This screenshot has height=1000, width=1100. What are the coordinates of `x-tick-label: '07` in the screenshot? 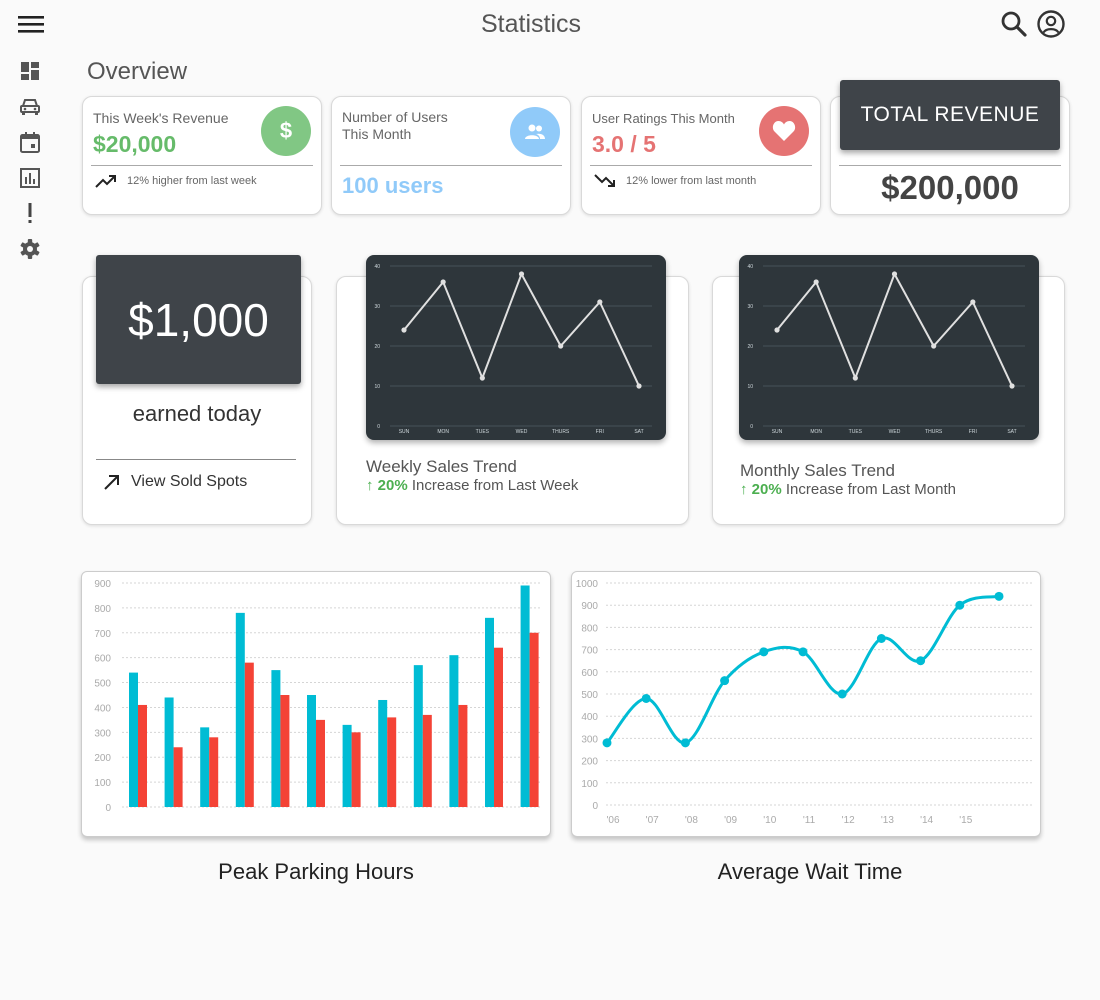 It's located at (652, 820).